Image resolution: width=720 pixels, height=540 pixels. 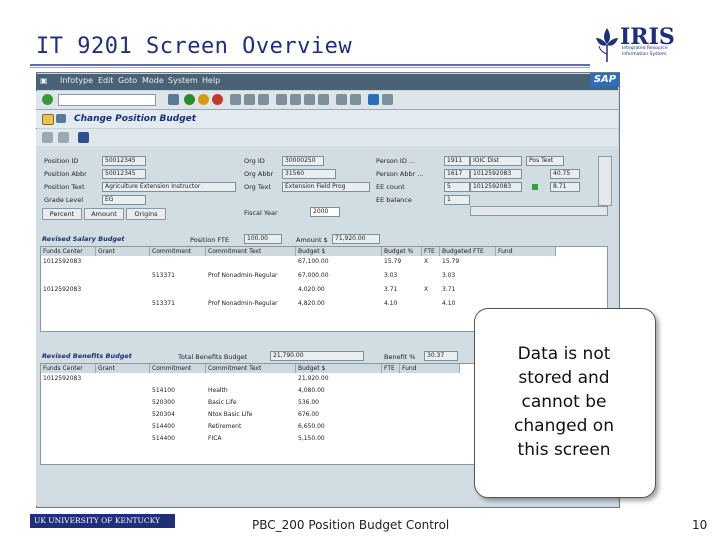 I want to click on salary-column-header: FTE, so click(x=431, y=251).